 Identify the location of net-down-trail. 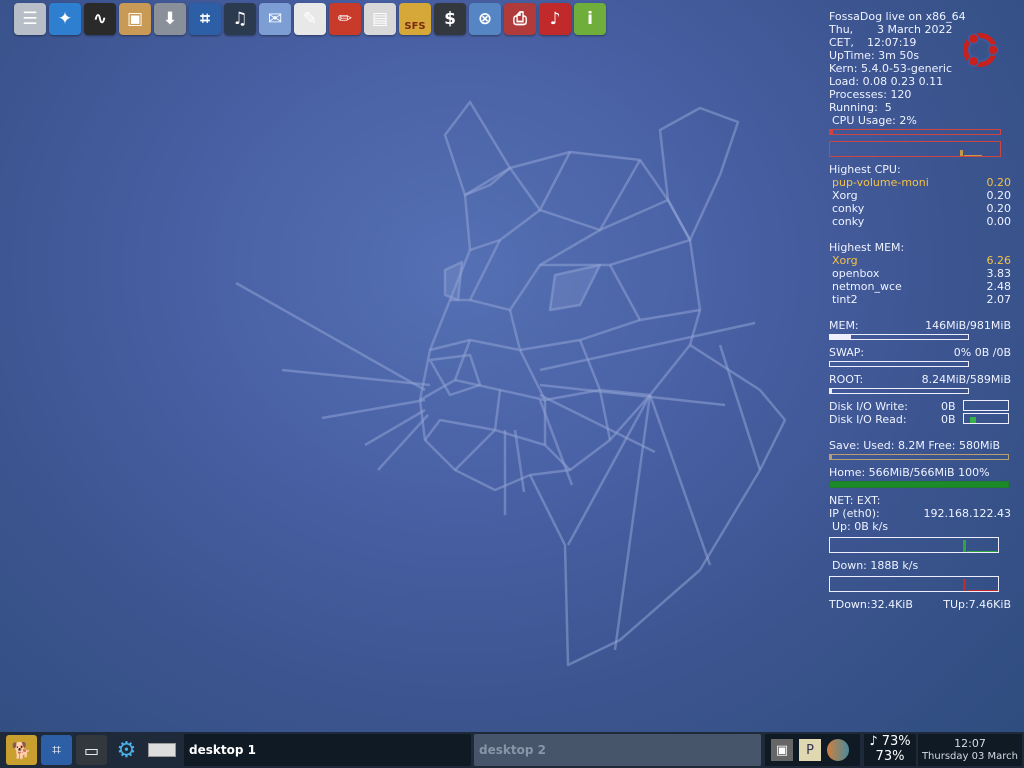
(982, 590).